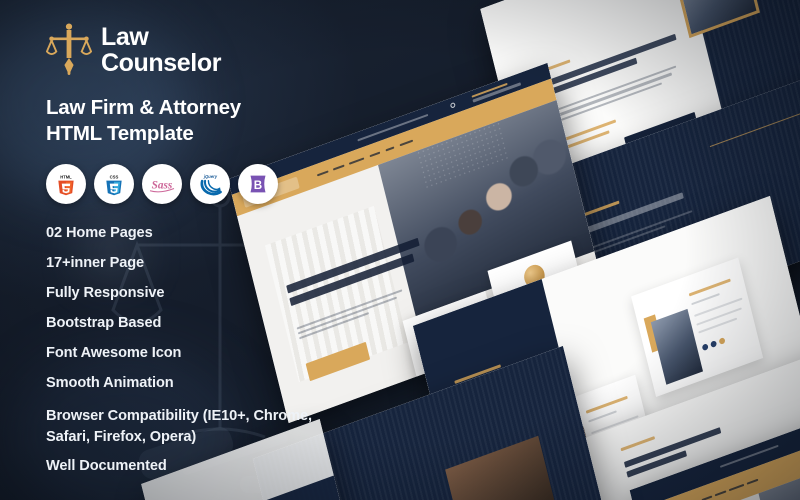 The height and width of the screenshot is (500, 800). What do you see at coordinates (637, 443) in the screenshot?
I see `testimonial-eyebrow` at bounding box center [637, 443].